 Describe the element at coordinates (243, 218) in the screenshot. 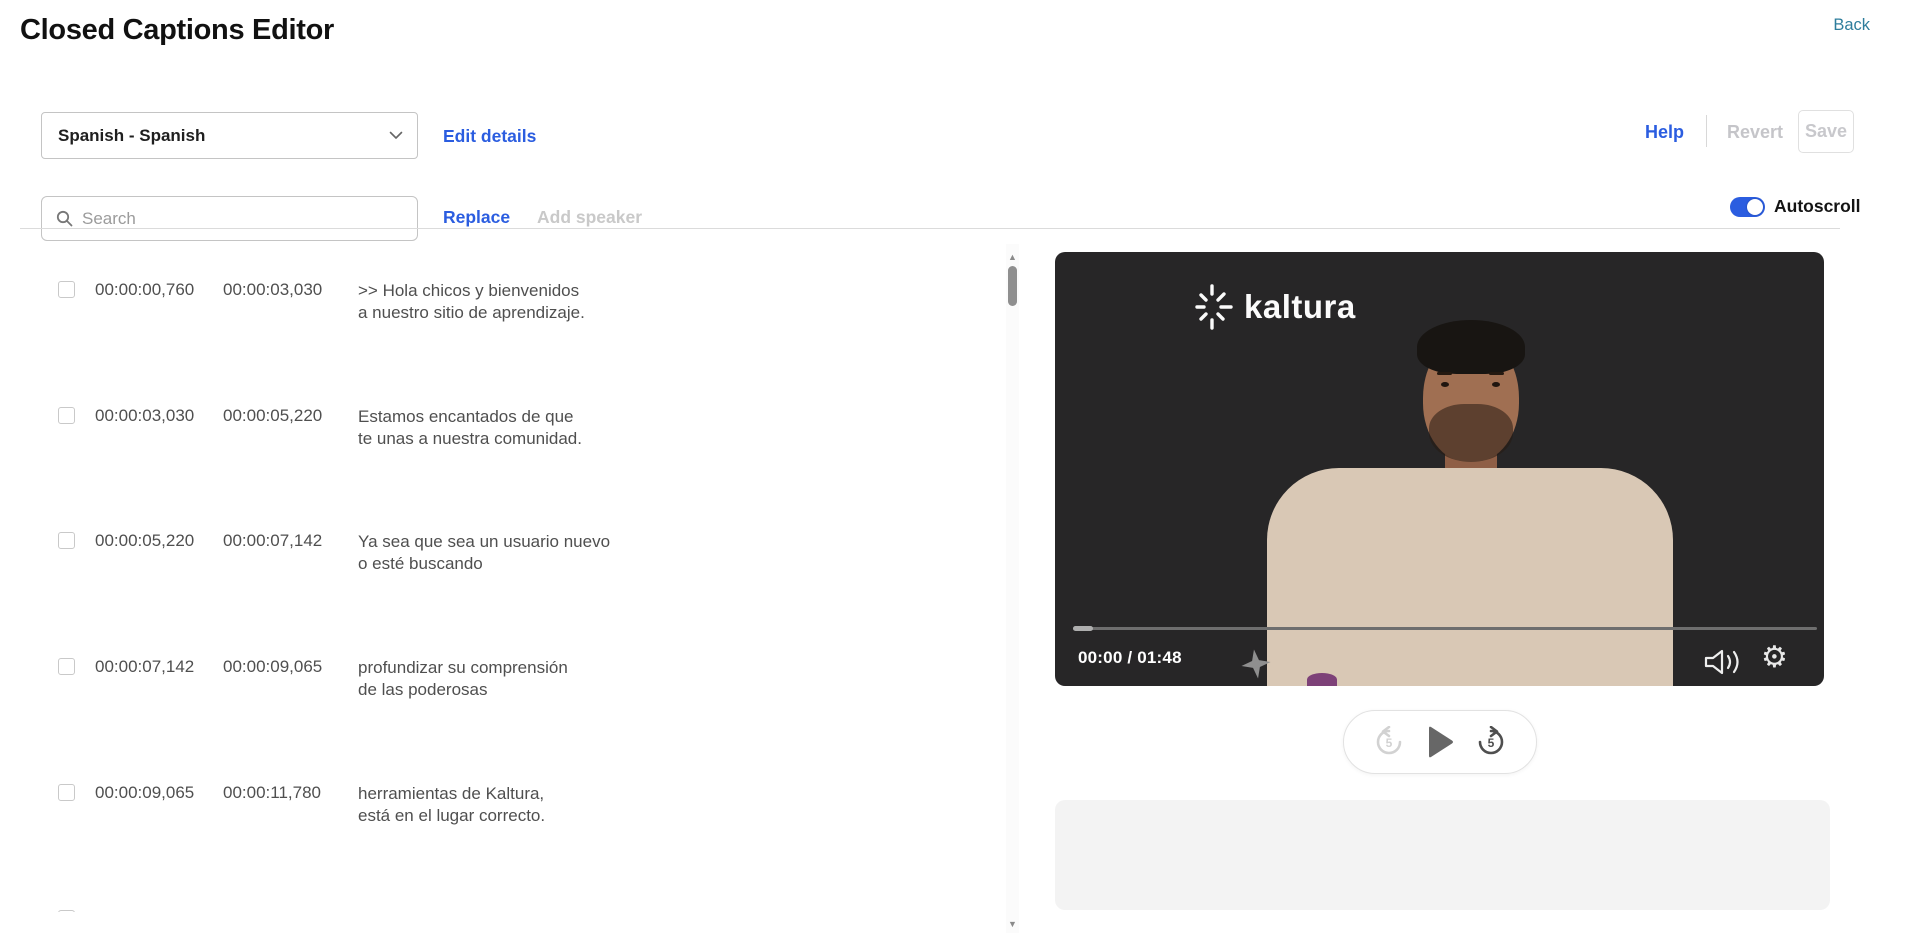

I see `search-input` at that location.